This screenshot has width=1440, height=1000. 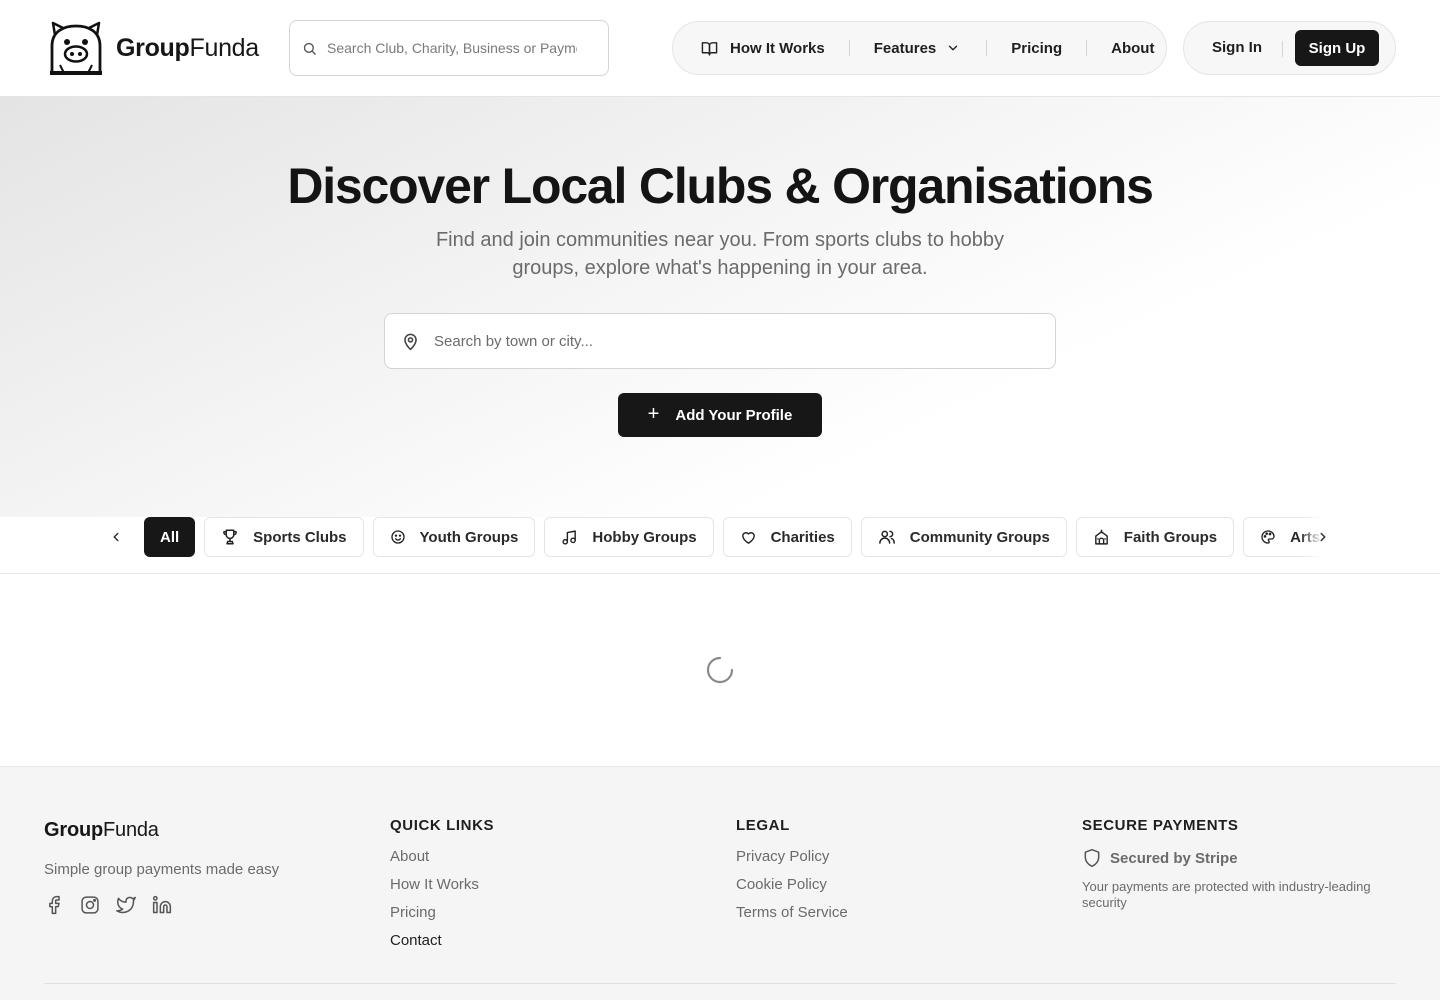 I want to click on category-chip-label: Faith Groups, so click(x=1170, y=537).